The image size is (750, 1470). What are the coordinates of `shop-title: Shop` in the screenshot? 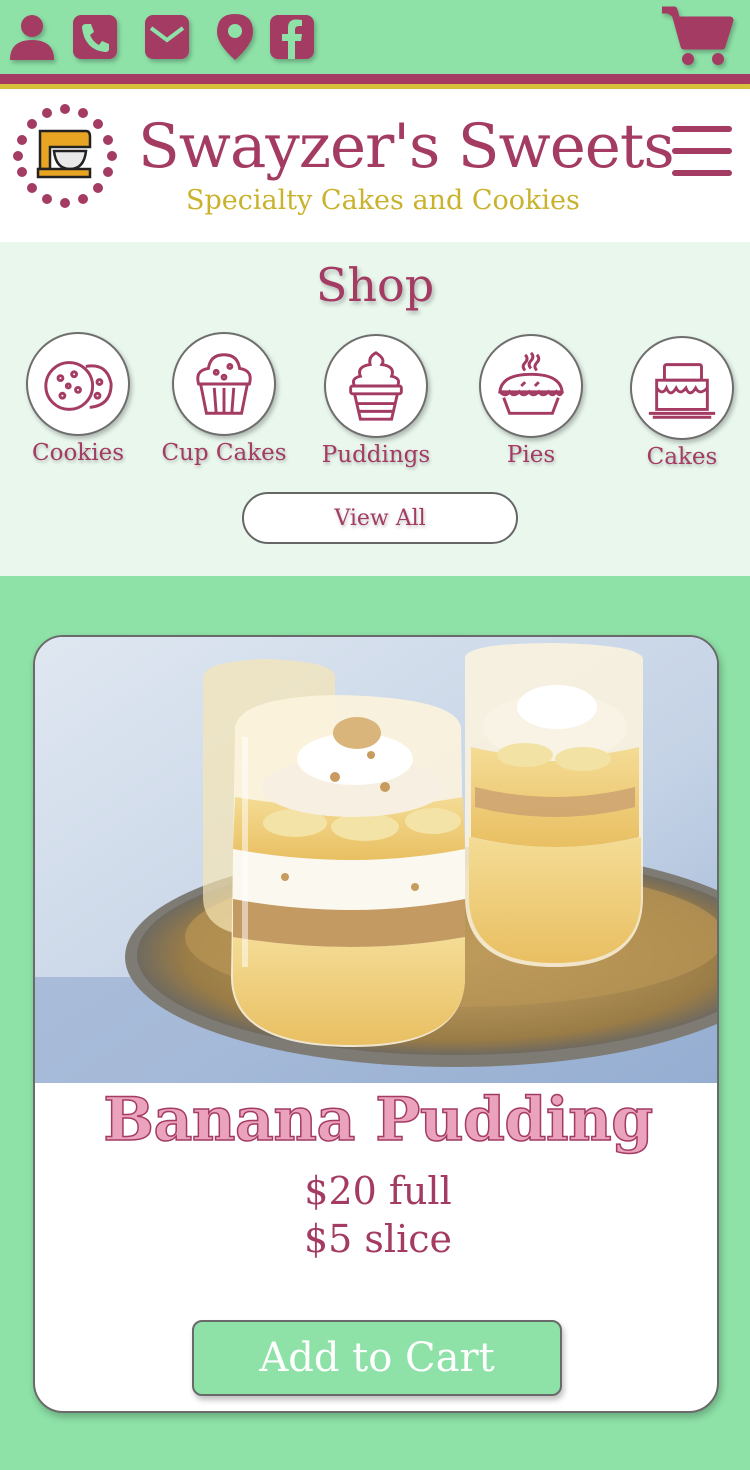 It's located at (375, 285).